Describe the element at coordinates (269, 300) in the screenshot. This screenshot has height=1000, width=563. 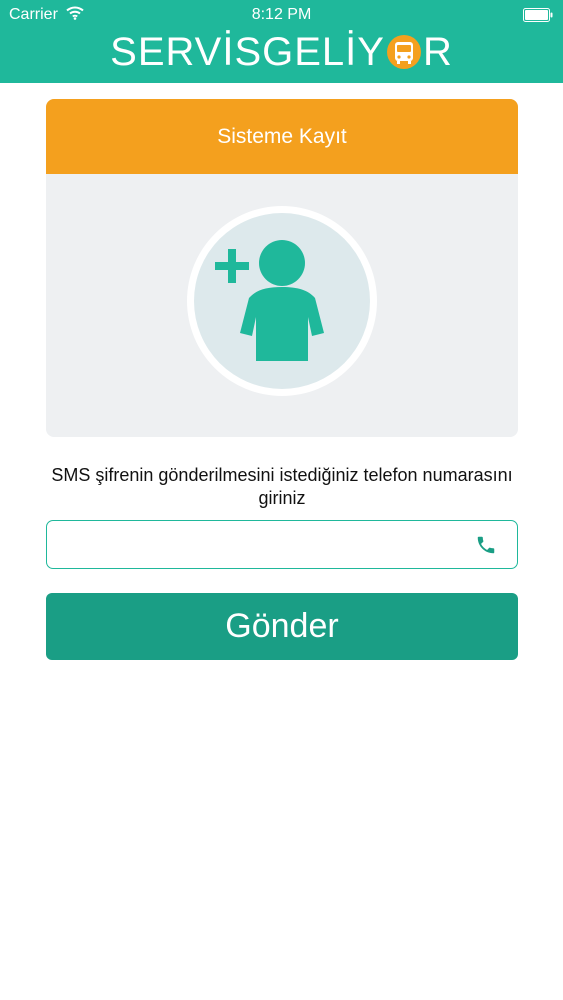
I see `add-user-icon` at that location.